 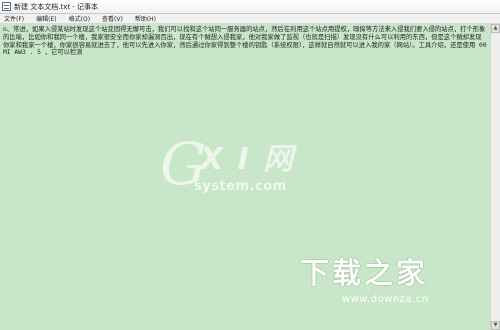 What do you see at coordinates (56, 6) in the screenshot?
I see `window-title: 新建 文本文档.txt - 记事本` at bounding box center [56, 6].